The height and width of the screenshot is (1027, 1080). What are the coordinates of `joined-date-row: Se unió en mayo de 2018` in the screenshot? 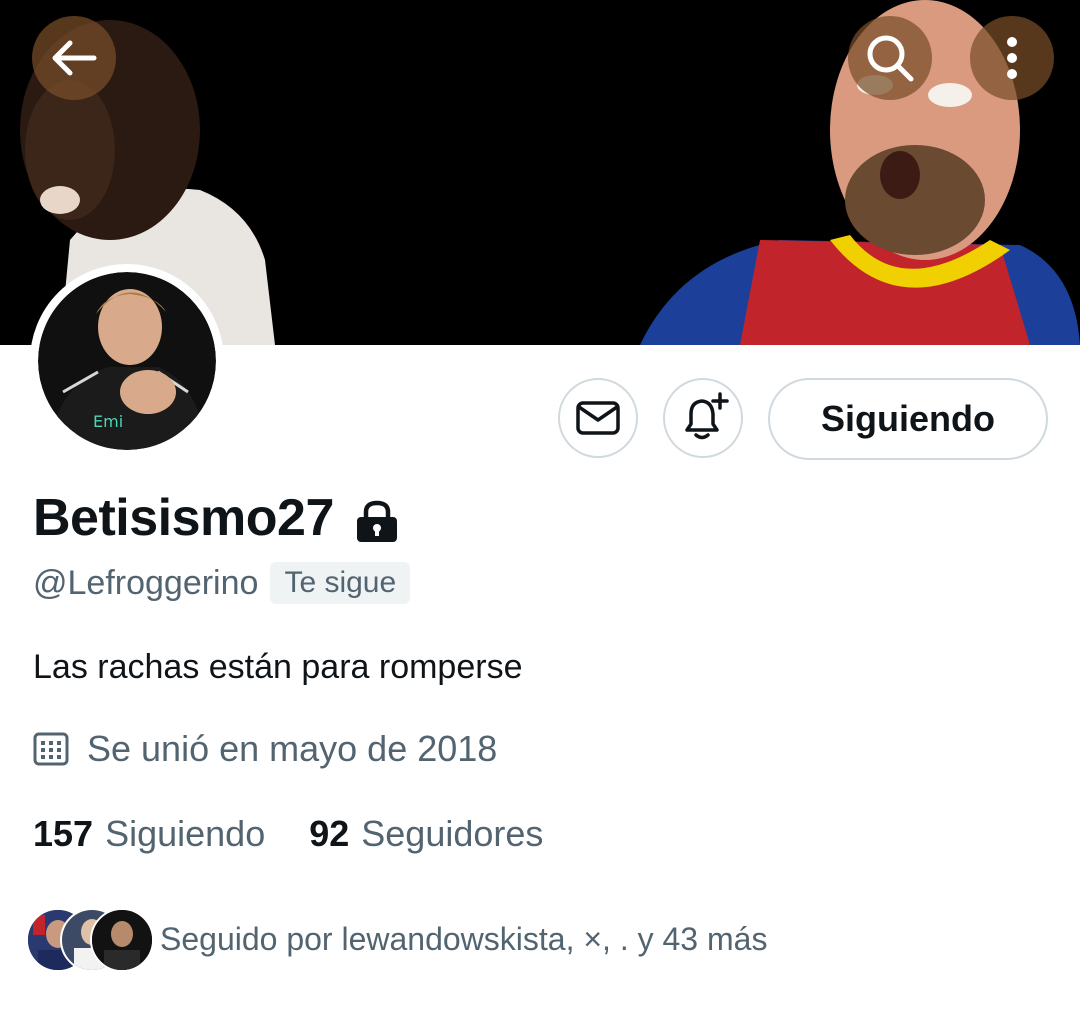 It's located at (265, 749).